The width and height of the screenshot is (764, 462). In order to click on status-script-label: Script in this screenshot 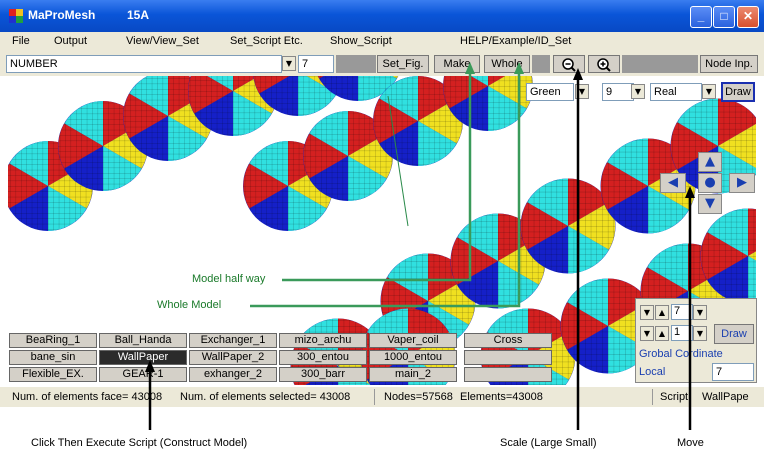, I will do `click(674, 397)`.